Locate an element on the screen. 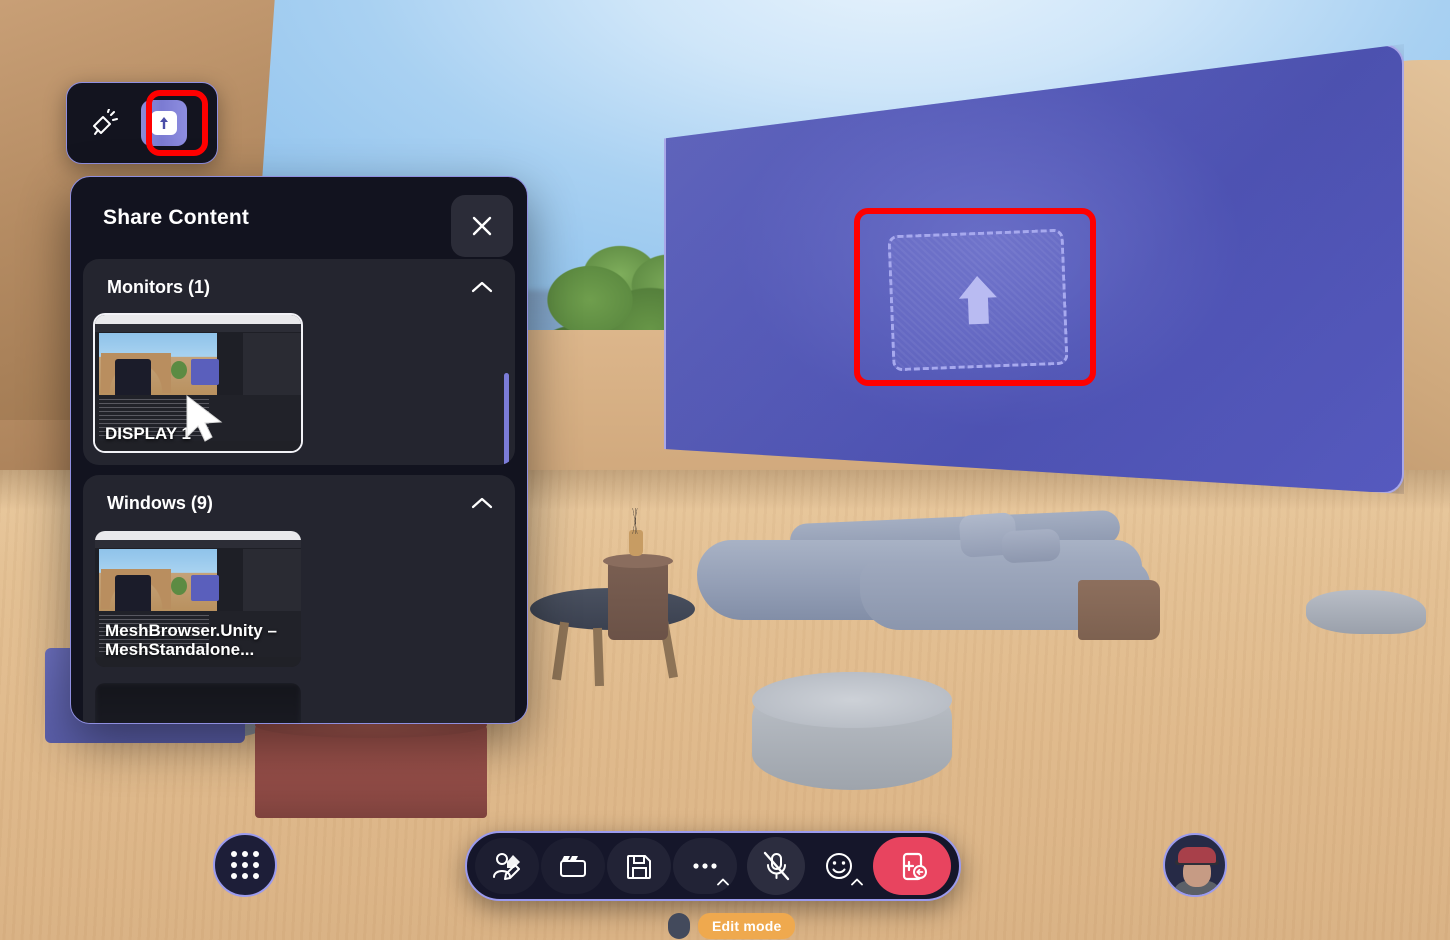  environment-wood-block is located at coordinates (1119, 610).